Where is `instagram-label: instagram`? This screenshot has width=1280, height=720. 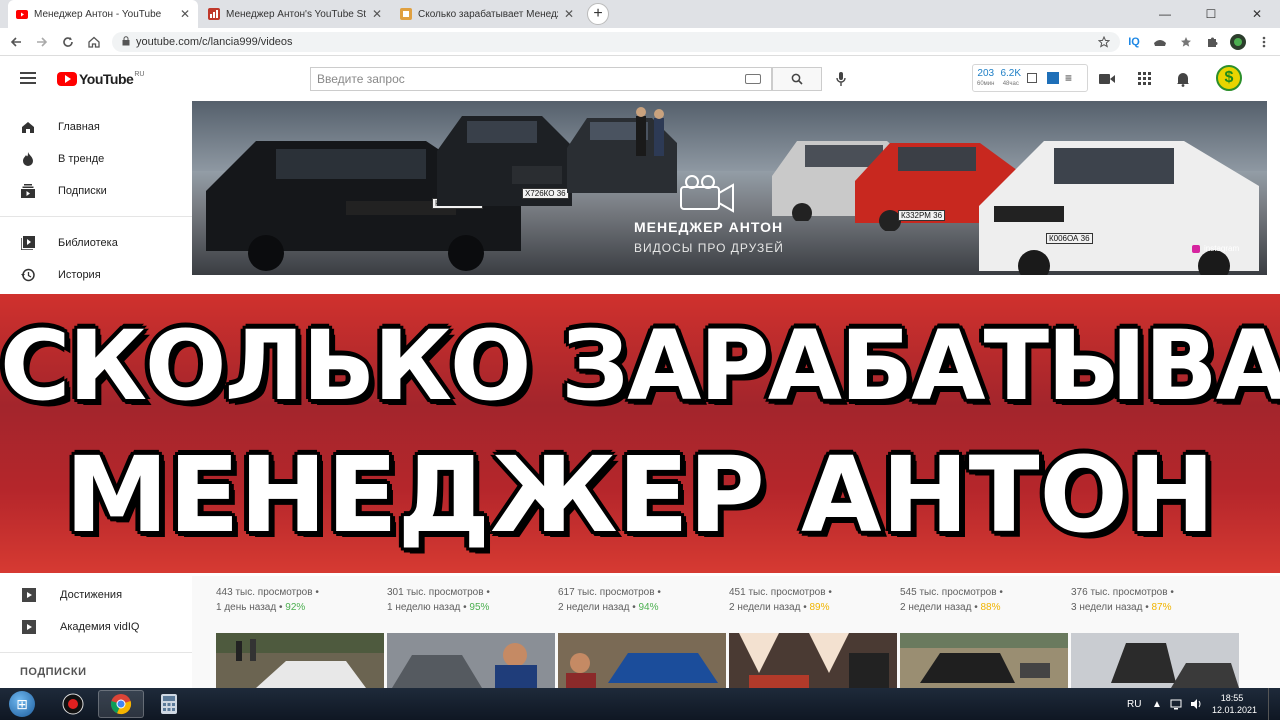
instagram-label: instagram is located at coordinates (1222, 248).